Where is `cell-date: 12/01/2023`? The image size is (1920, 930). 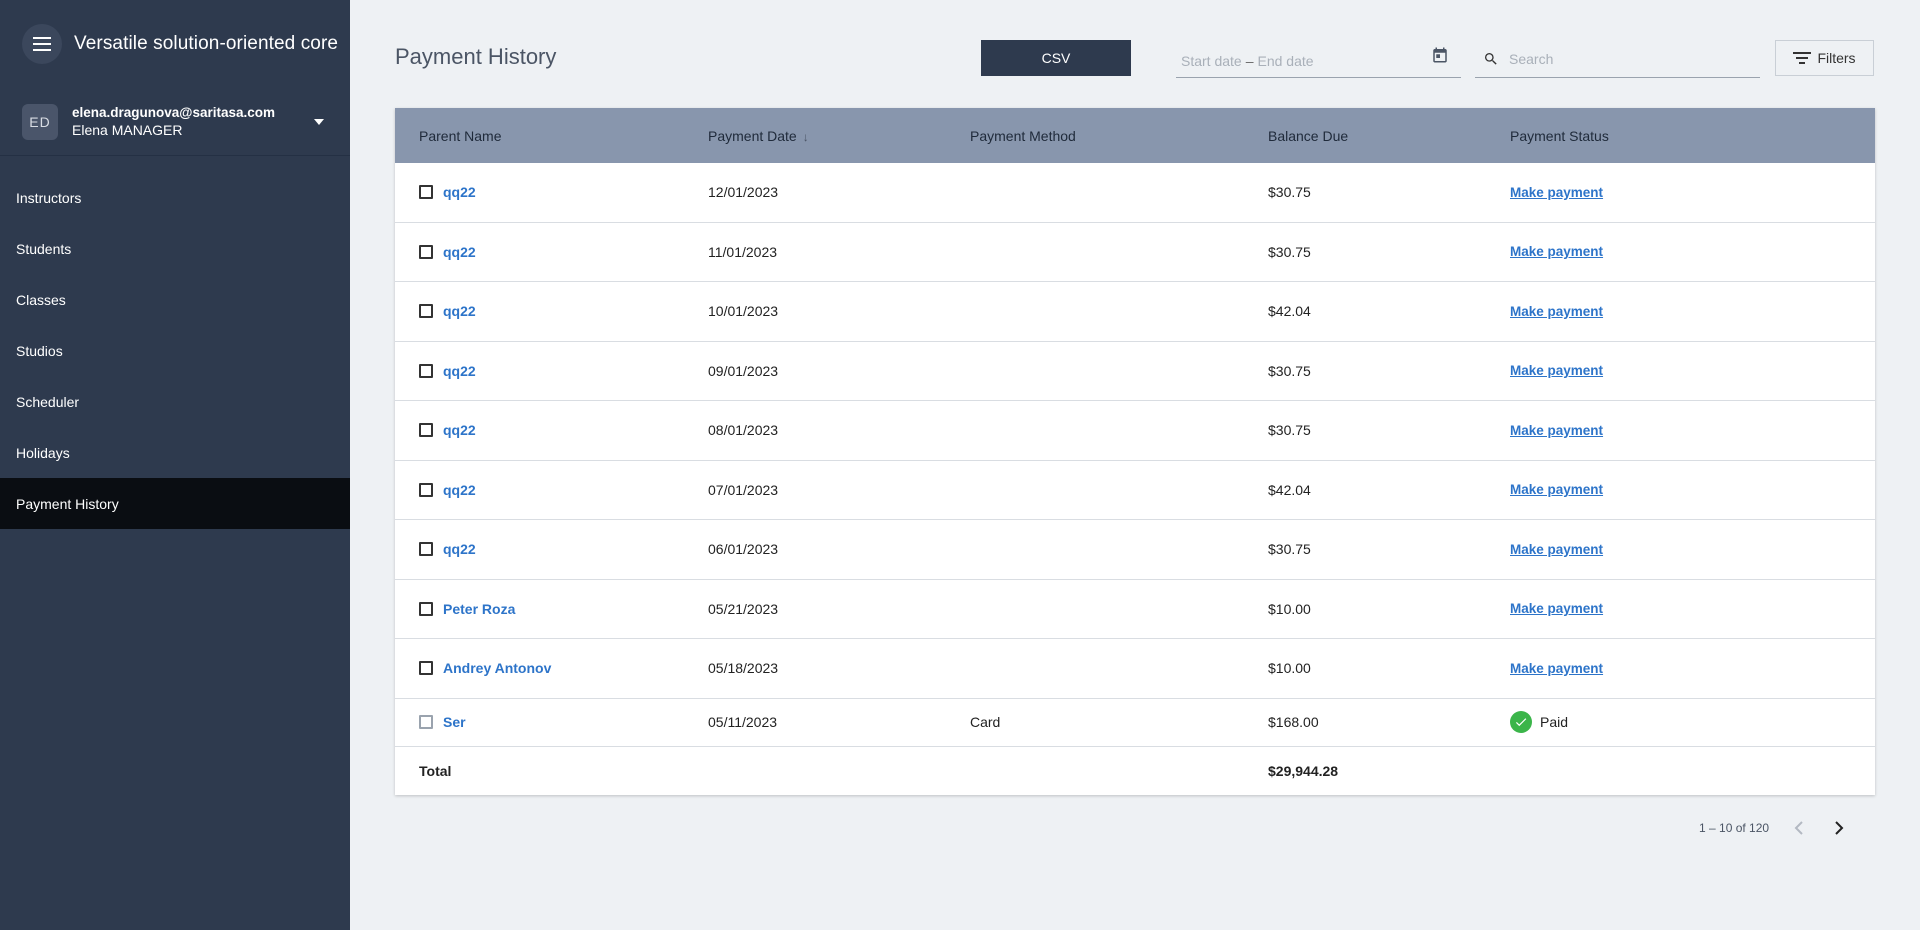 cell-date: 12/01/2023 is located at coordinates (743, 192).